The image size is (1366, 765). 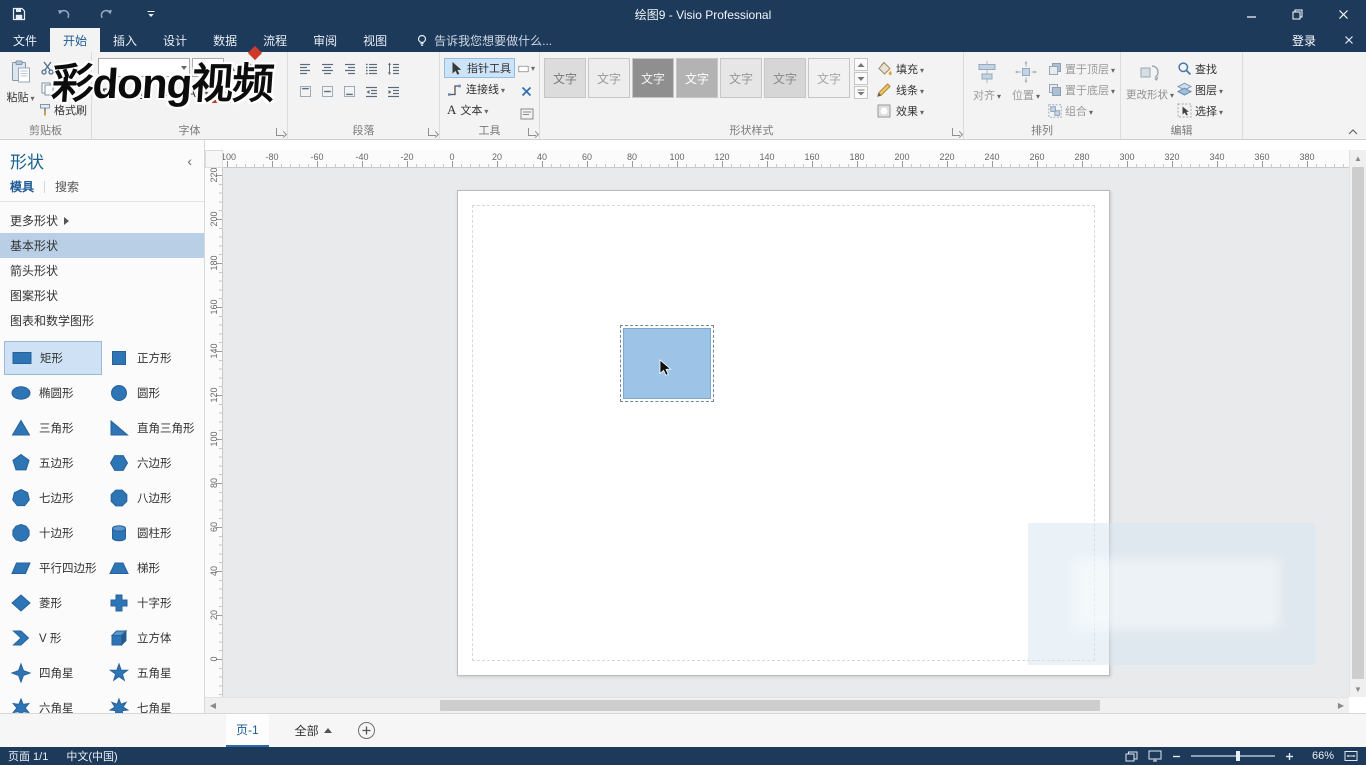 What do you see at coordinates (53, 498) in the screenshot?
I see `shape-item-heptagon: 七边形` at bounding box center [53, 498].